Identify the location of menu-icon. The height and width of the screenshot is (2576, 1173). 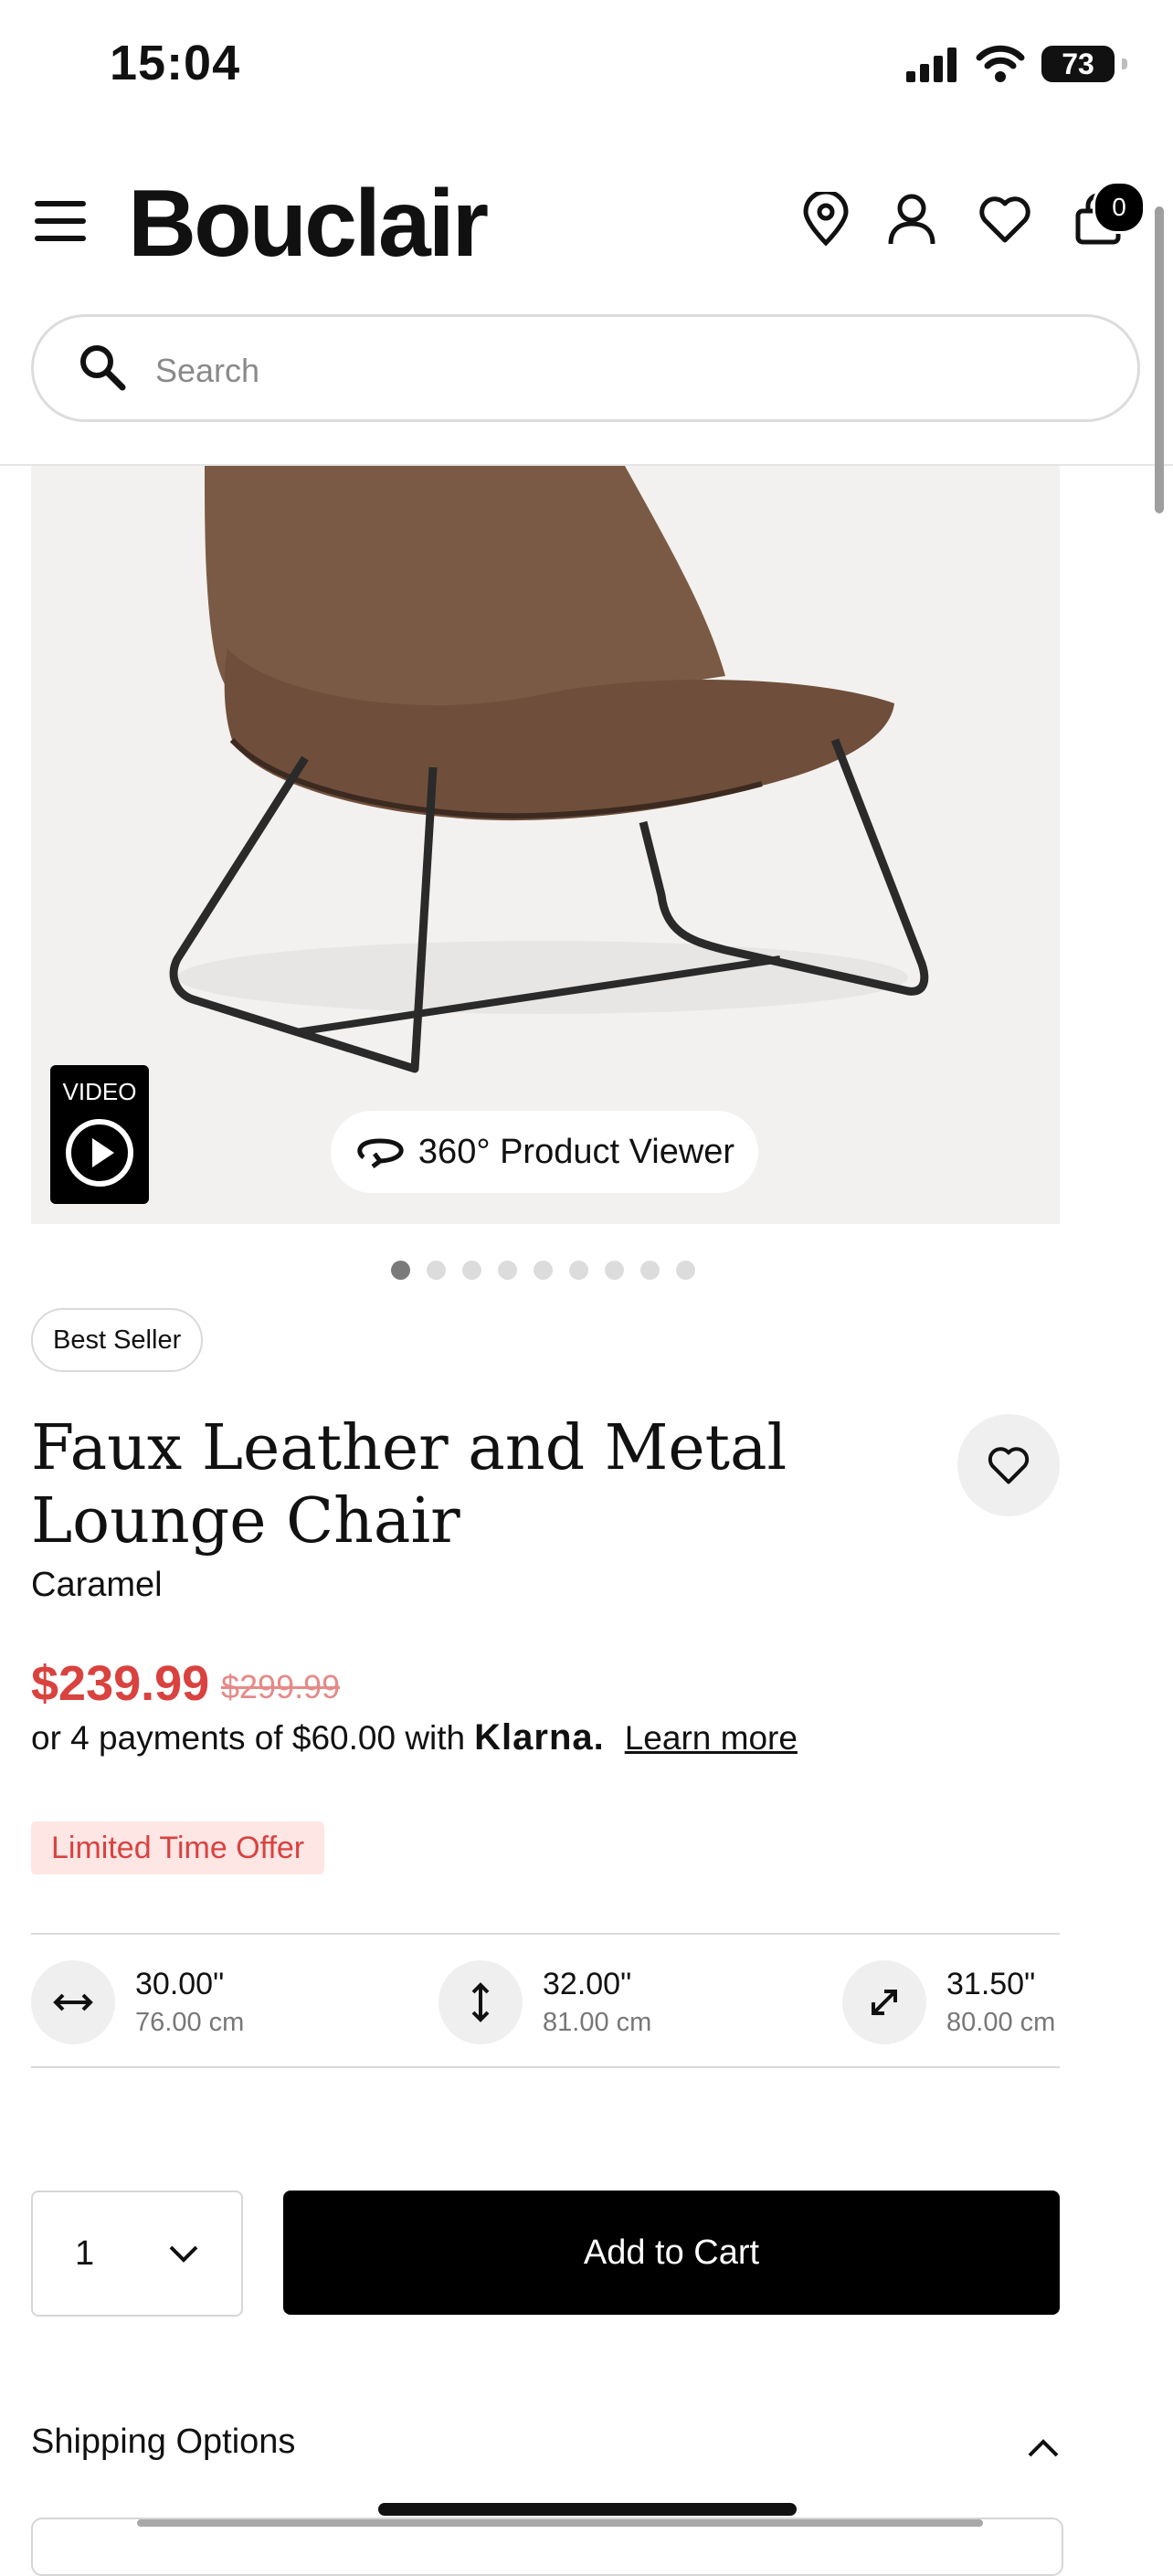
(60, 221).